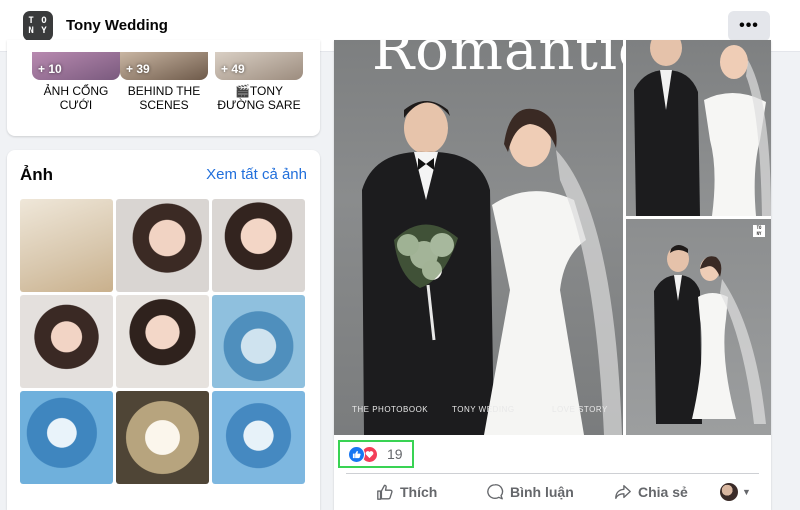  I want to click on photos-title: Ảnh, so click(37, 174).